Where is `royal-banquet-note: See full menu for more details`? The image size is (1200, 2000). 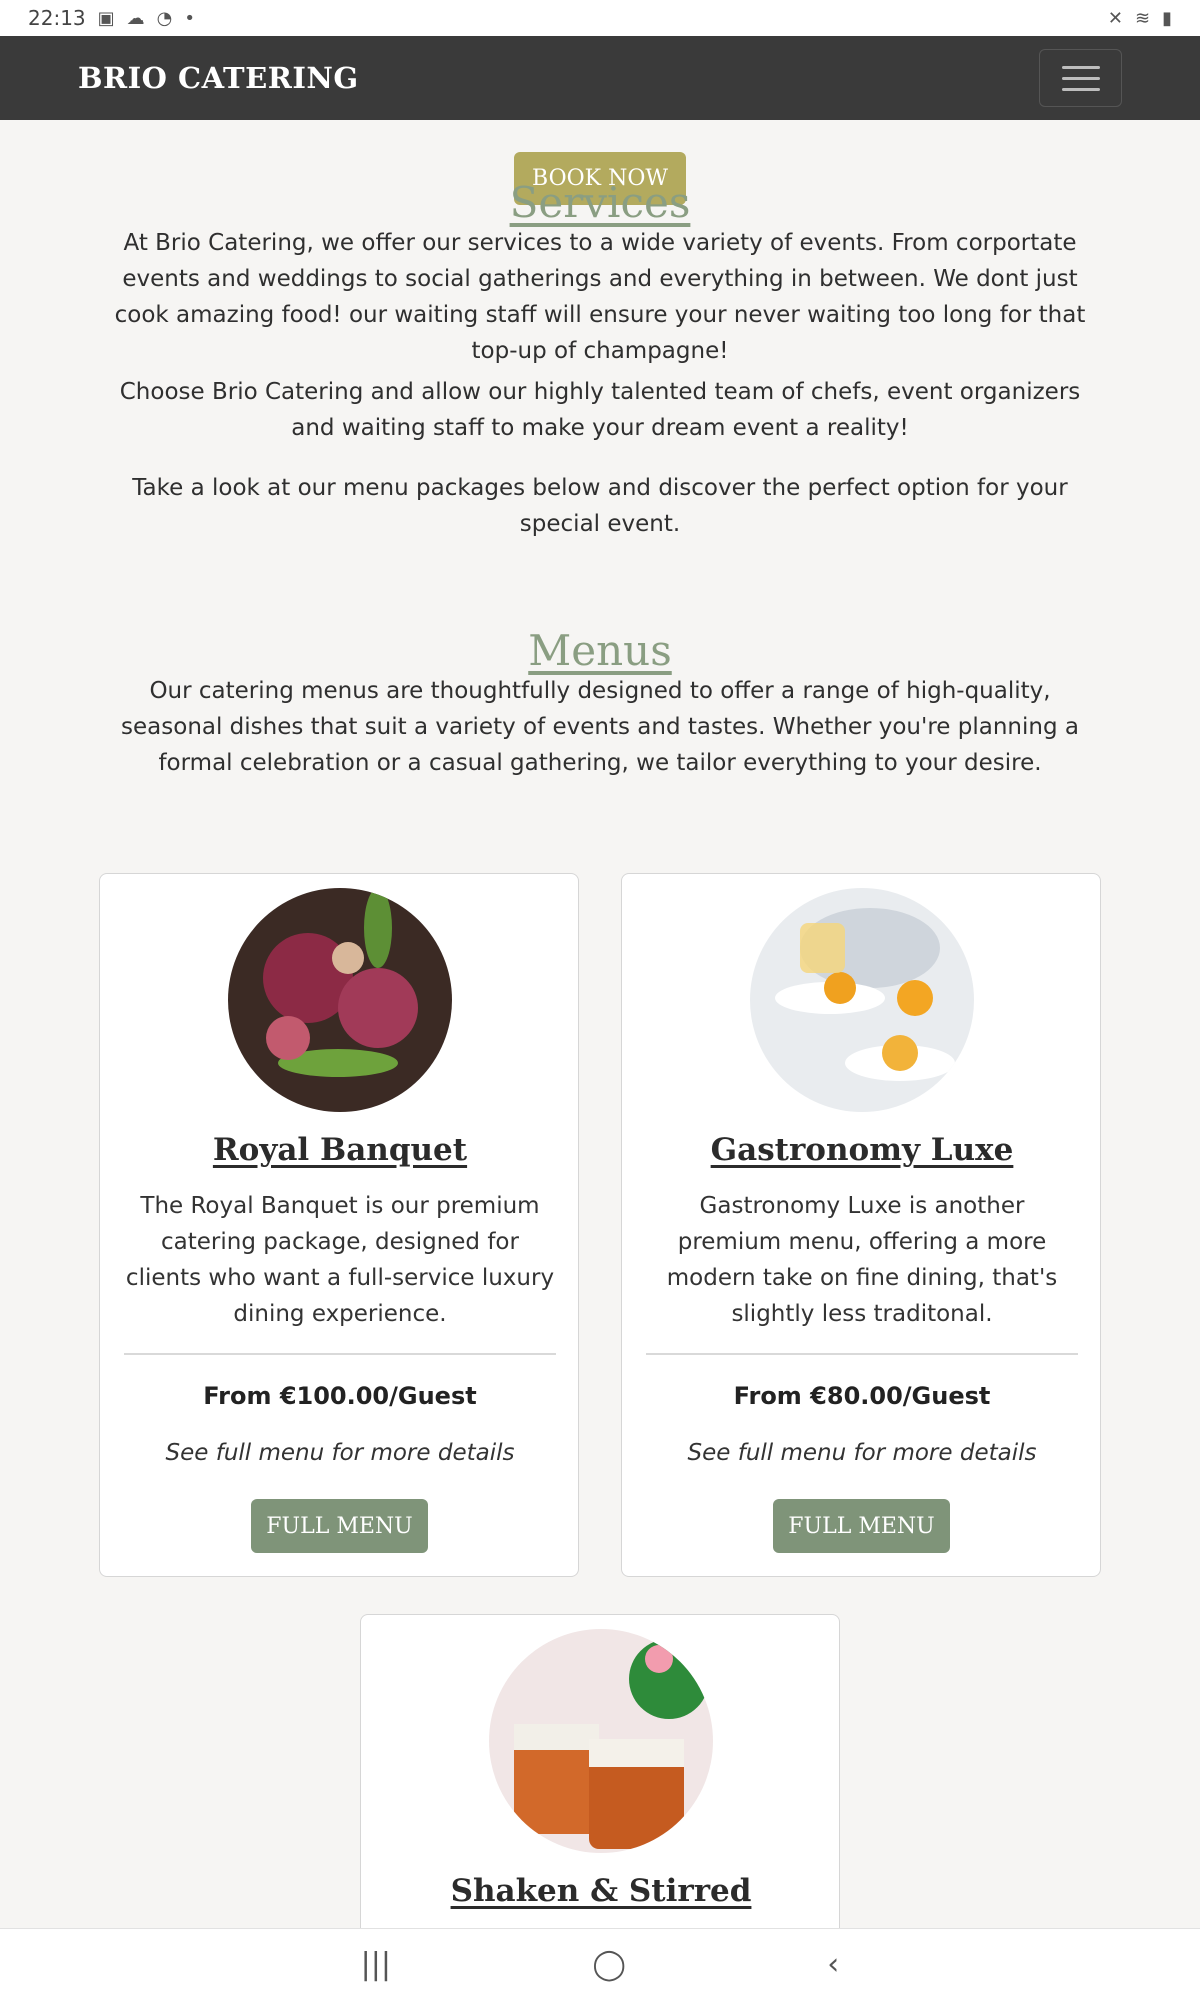 royal-banquet-note: See full menu for more details is located at coordinates (340, 1453).